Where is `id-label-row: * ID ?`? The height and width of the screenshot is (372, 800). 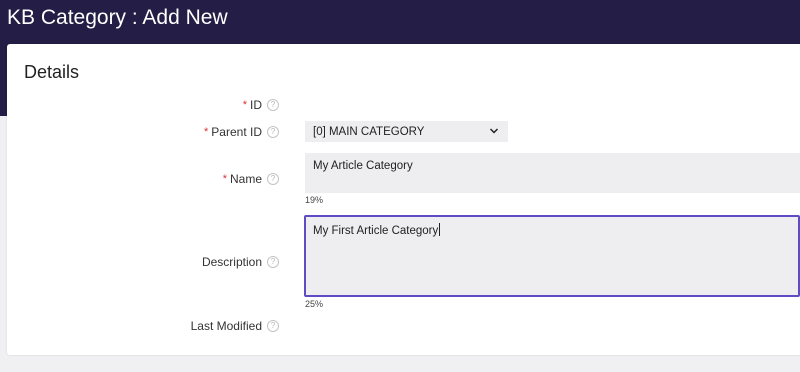
id-label-row: * ID ? is located at coordinates (261, 105).